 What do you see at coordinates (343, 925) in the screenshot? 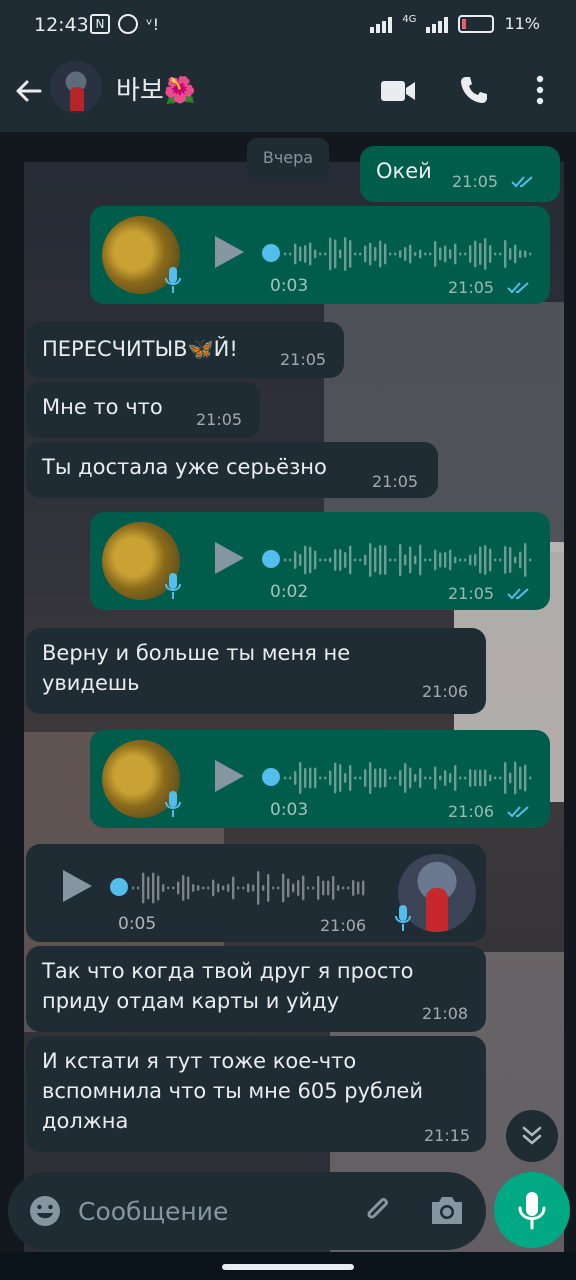
I see `message-time: 21:06` at bounding box center [343, 925].